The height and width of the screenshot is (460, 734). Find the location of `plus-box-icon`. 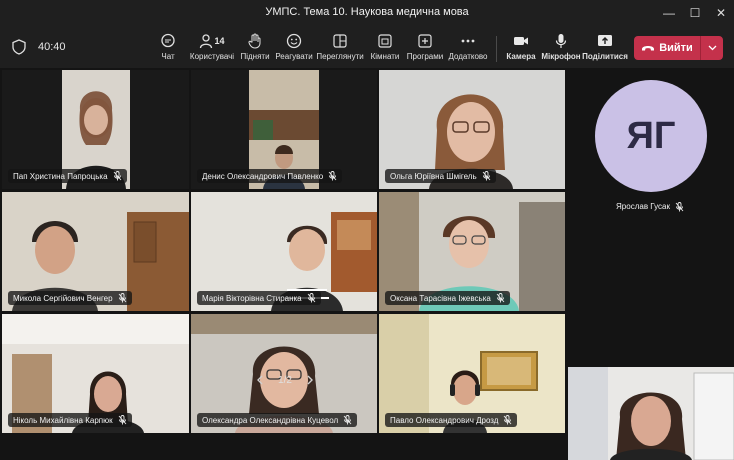

plus-box-icon is located at coordinates (425, 41).